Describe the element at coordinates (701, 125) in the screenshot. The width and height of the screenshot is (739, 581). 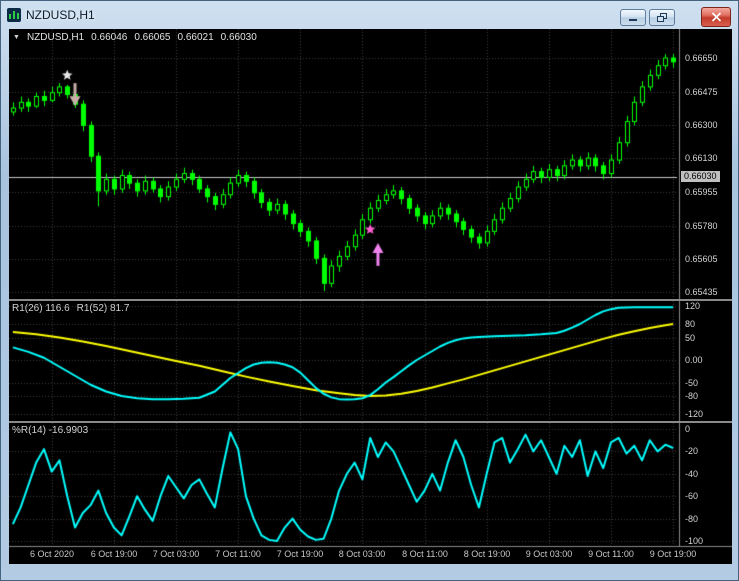
I see `price-tick-label: 0.66300` at that location.